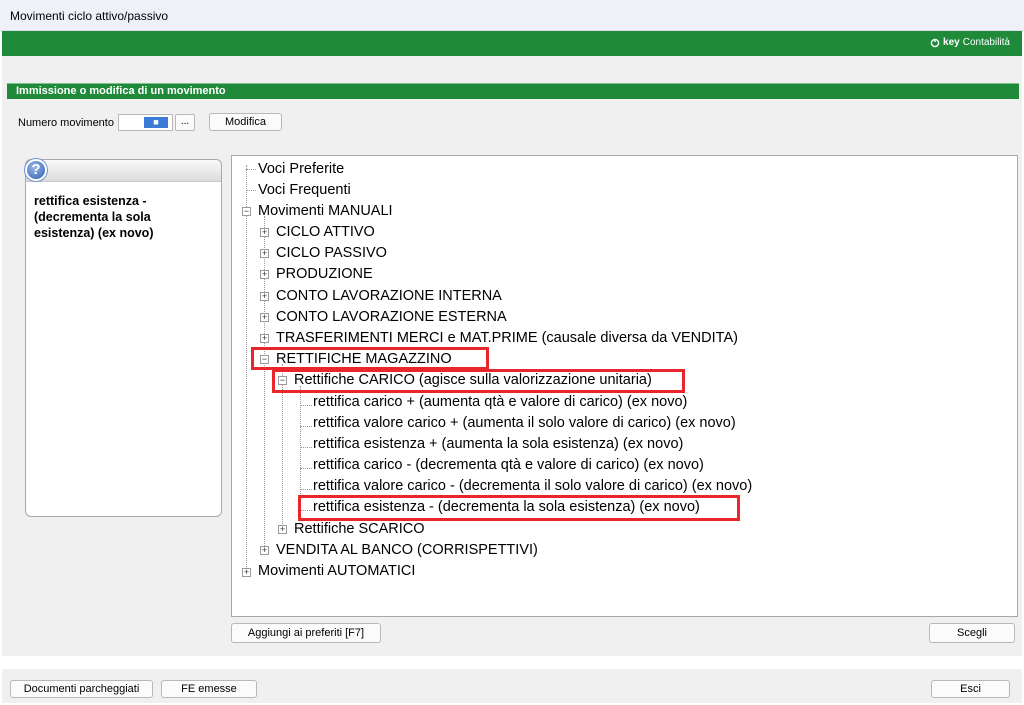 Image resolution: width=1024 pixels, height=705 pixels. What do you see at coordinates (264, 338) in the screenshot?
I see `expand-trasferimenti: +` at bounding box center [264, 338].